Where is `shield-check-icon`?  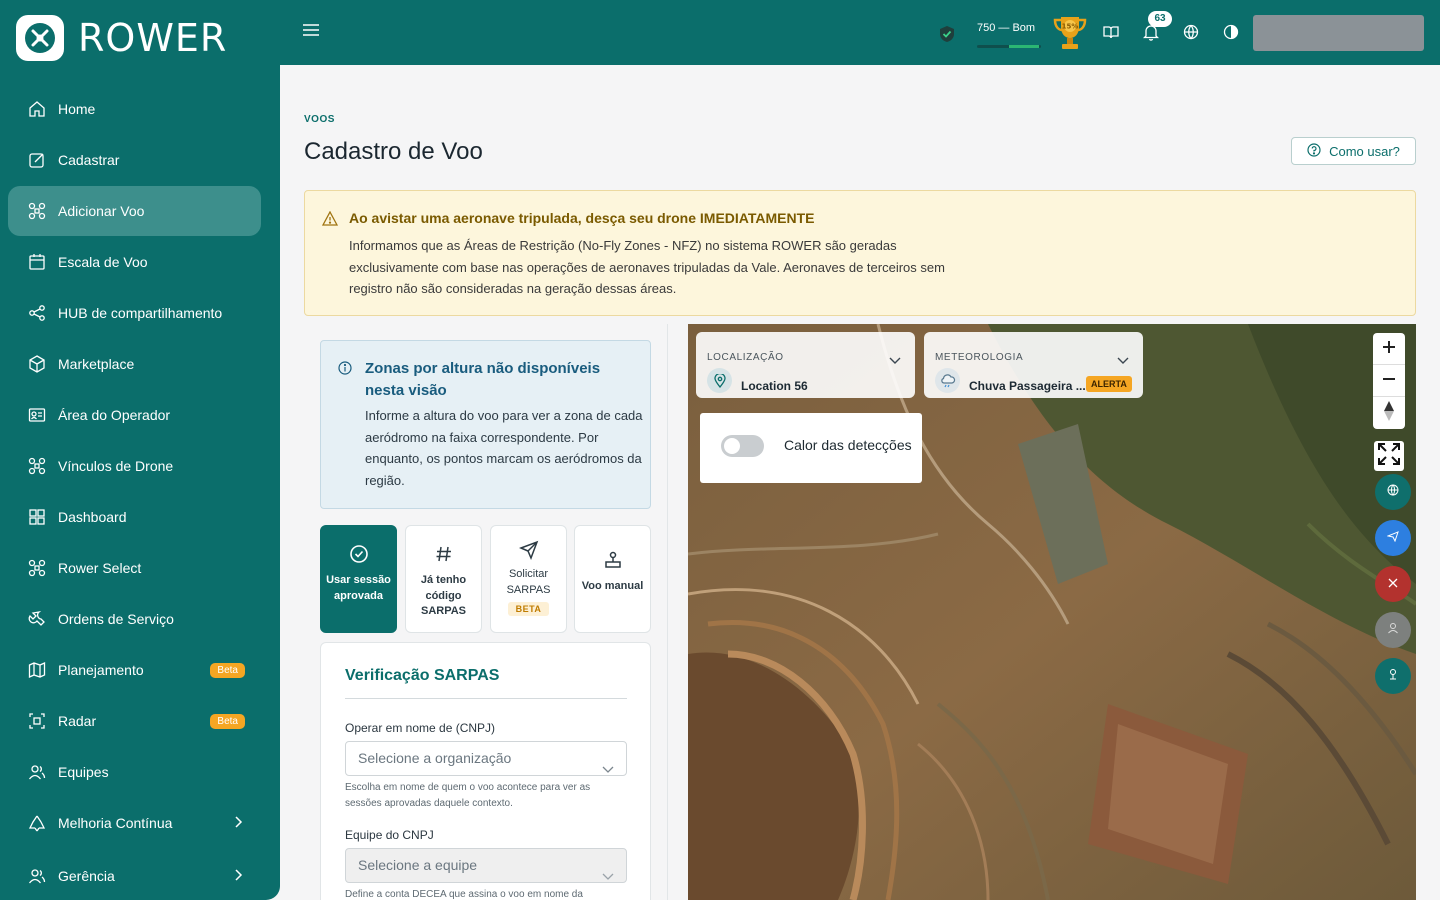
shield-check-icon is located at coordinates (947, 36).